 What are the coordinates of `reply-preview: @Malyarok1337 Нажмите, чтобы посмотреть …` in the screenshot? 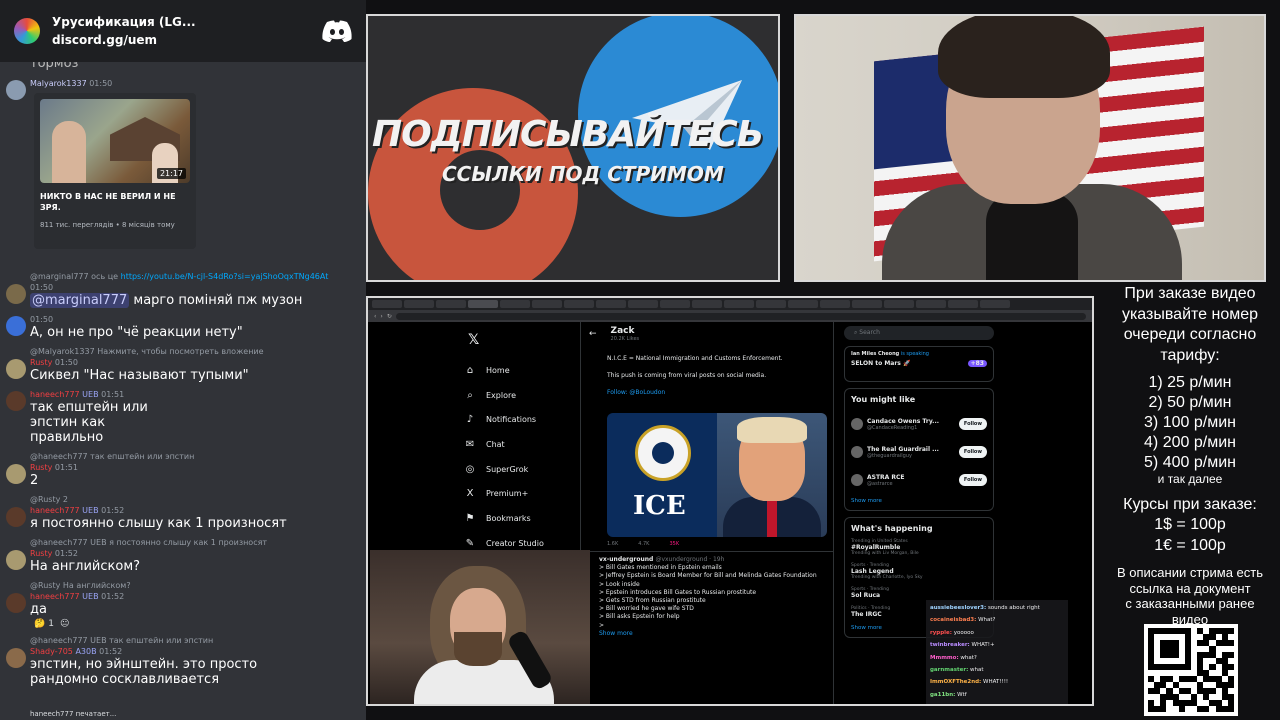 It's located at (183, 351).